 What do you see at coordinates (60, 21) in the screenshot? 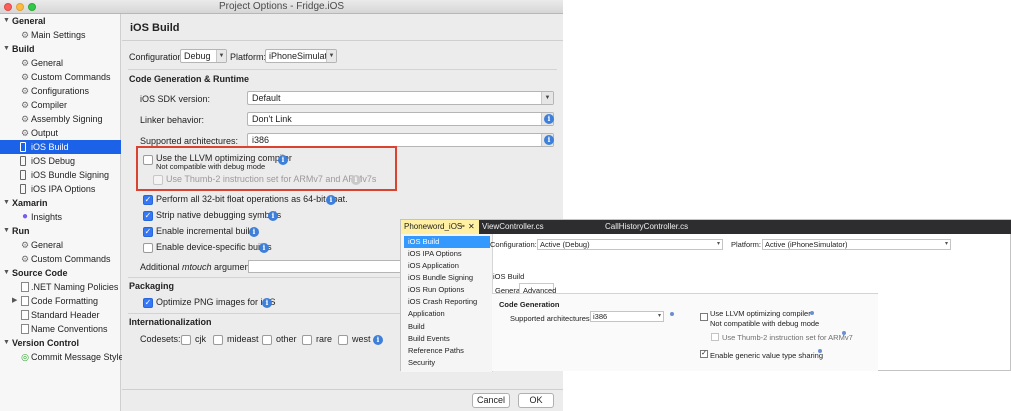
I see `sidebar-group-general: ▼ General` at bounding box center [60, 21].